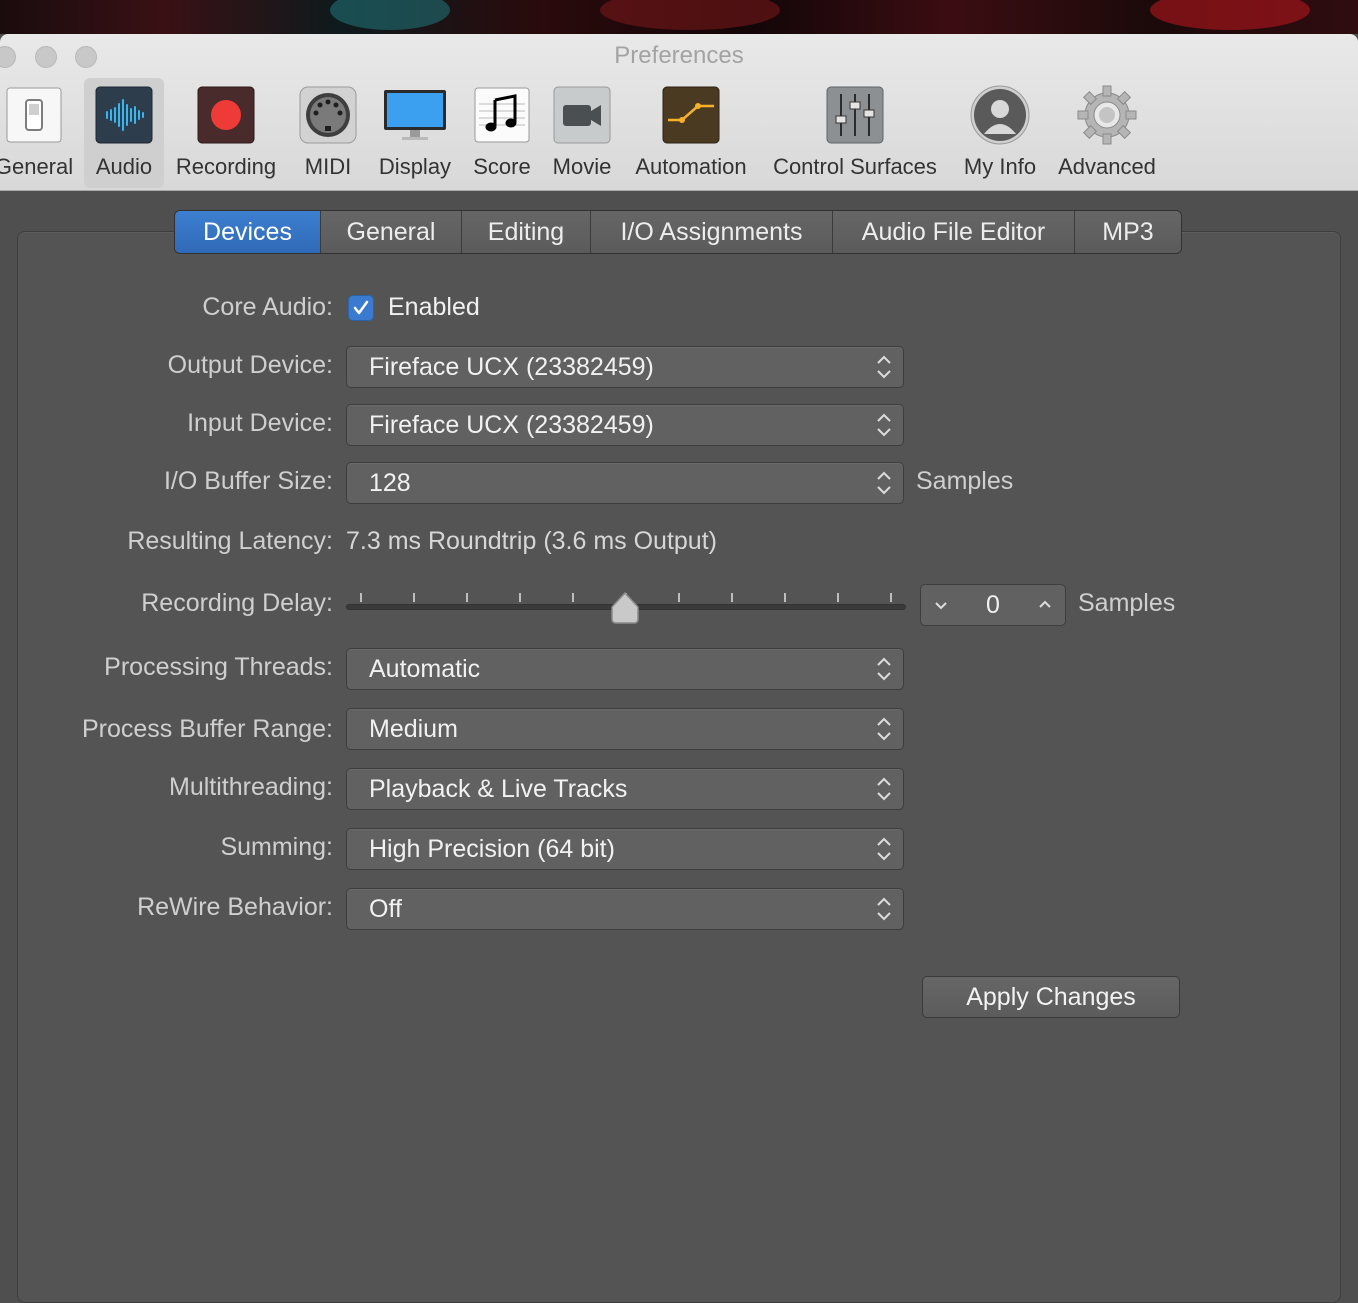 This screenshot has height=1303, width=1358. What do you see at coordinates (230, 541) in the screenshot?
I see `latency-label: Resulting Latency:` at bounding box center [230, 541].